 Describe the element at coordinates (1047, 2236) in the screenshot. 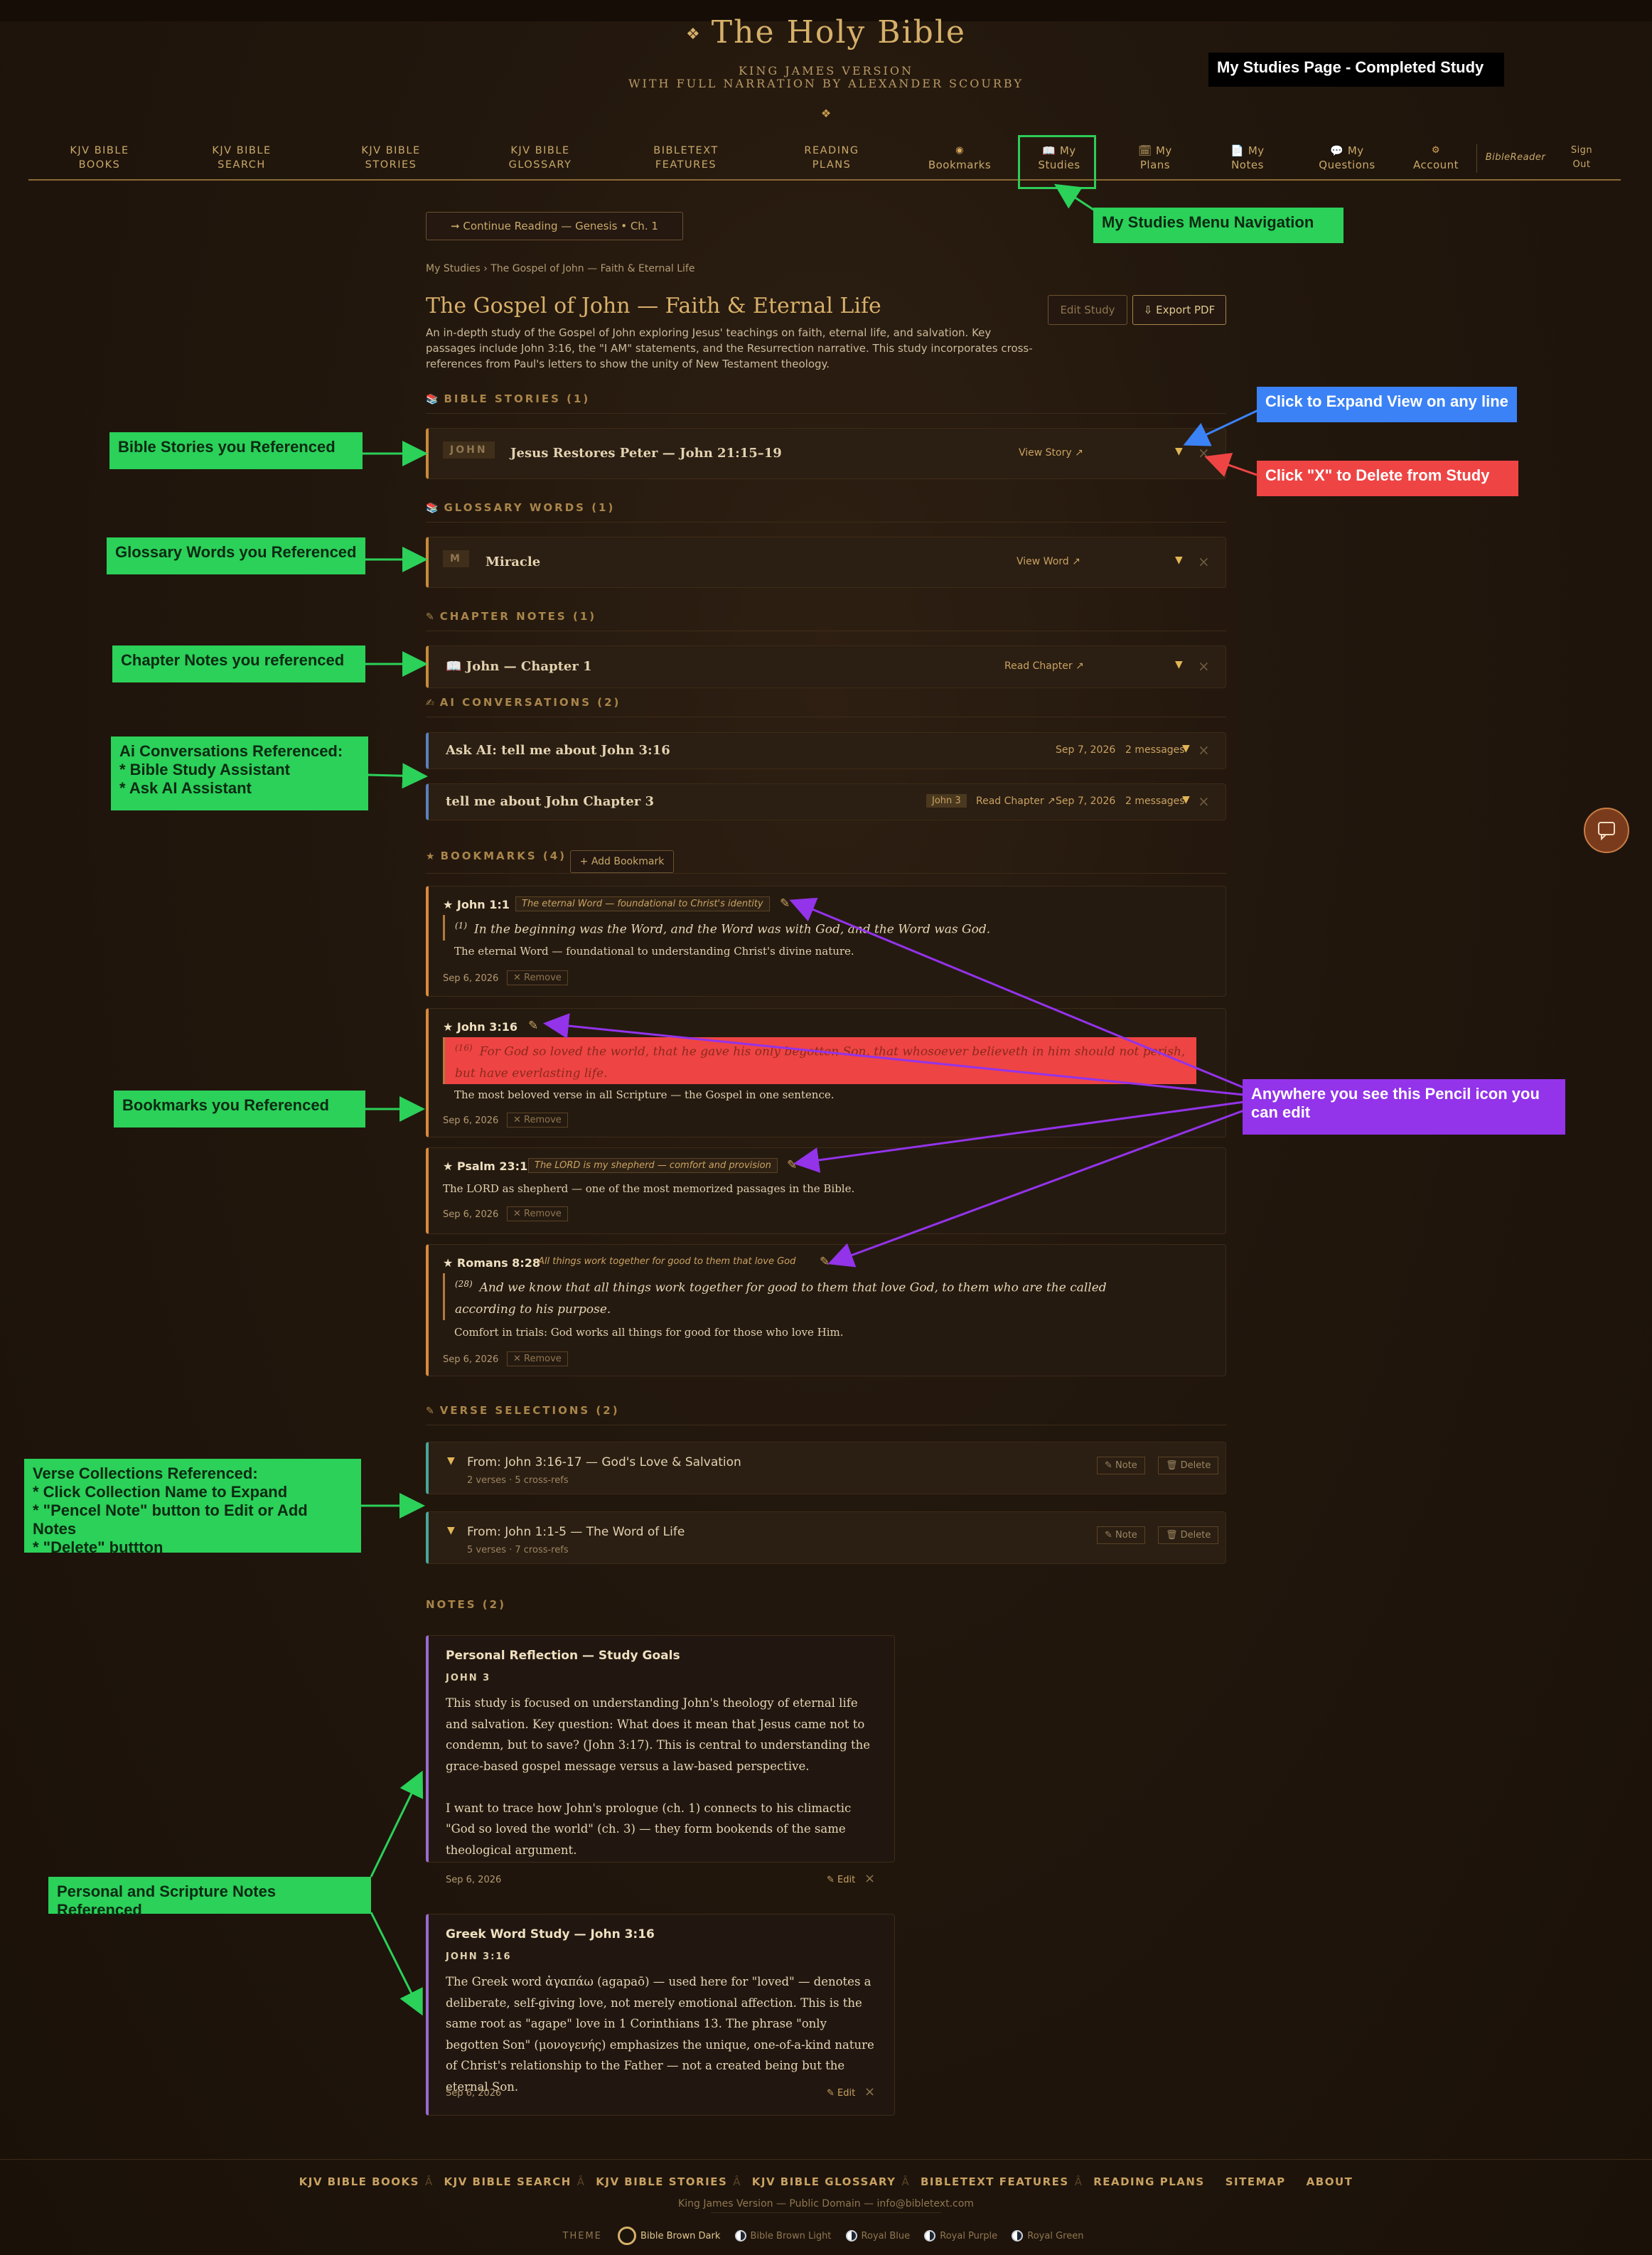

I see `theme-option: Royal Green` at that location.